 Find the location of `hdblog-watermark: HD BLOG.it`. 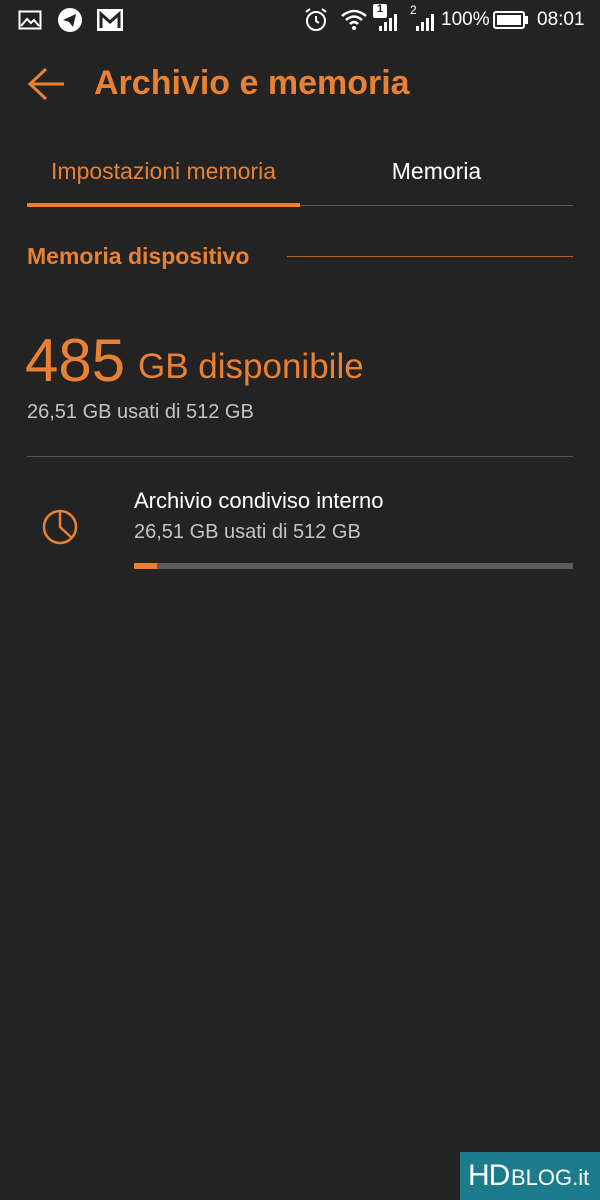

hdblog-watermark: HD BLOG.it is located at coordinates (530, 1176).